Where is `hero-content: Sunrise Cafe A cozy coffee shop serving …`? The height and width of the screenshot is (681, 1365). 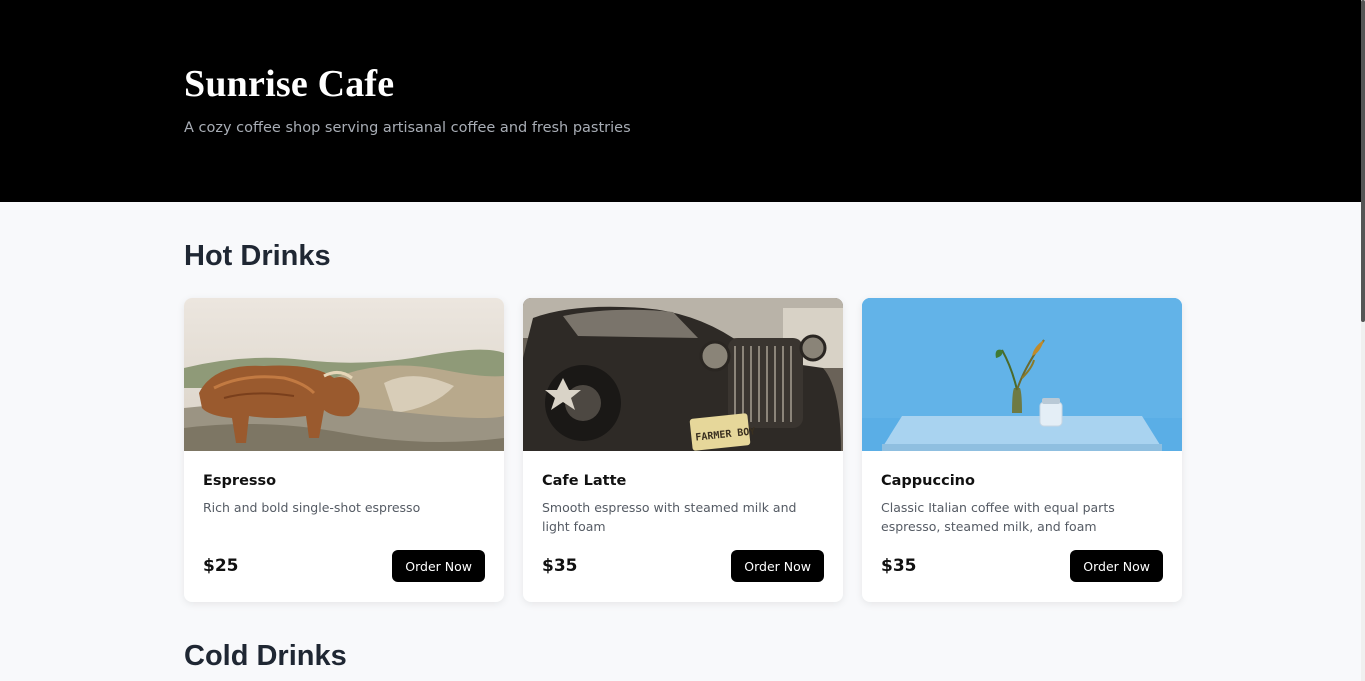 hero-content: Sunrise Cafe A cozy coffee shop serving … is located at coordinates (407, 99).